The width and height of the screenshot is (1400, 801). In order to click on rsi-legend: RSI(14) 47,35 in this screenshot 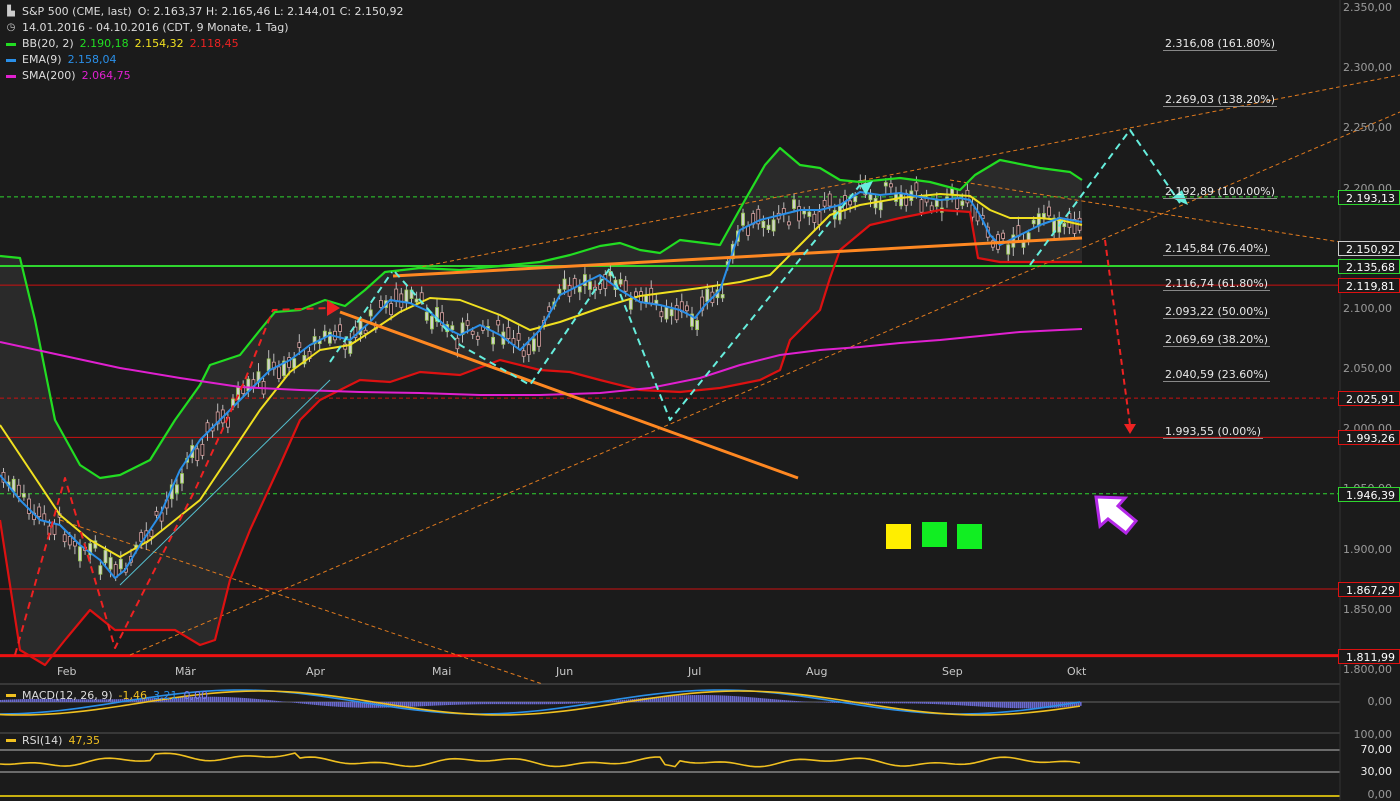, I will do `click(53, 740)`.